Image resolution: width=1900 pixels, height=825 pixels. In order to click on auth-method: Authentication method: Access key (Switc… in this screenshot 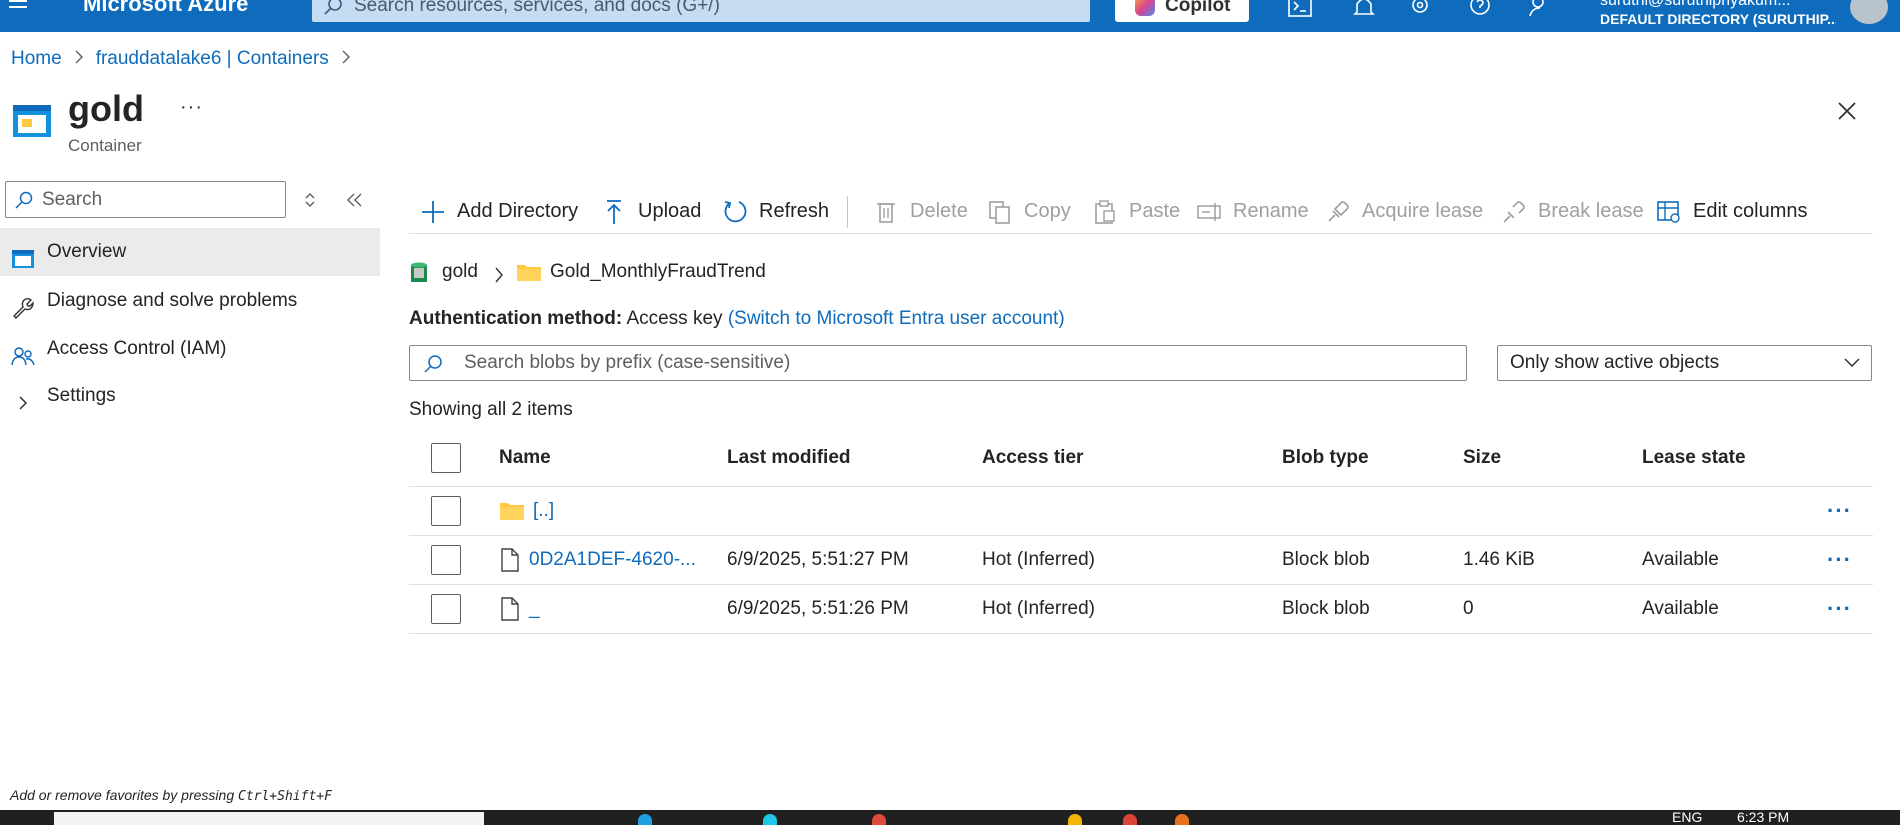, I will do `click(737, 319)`.